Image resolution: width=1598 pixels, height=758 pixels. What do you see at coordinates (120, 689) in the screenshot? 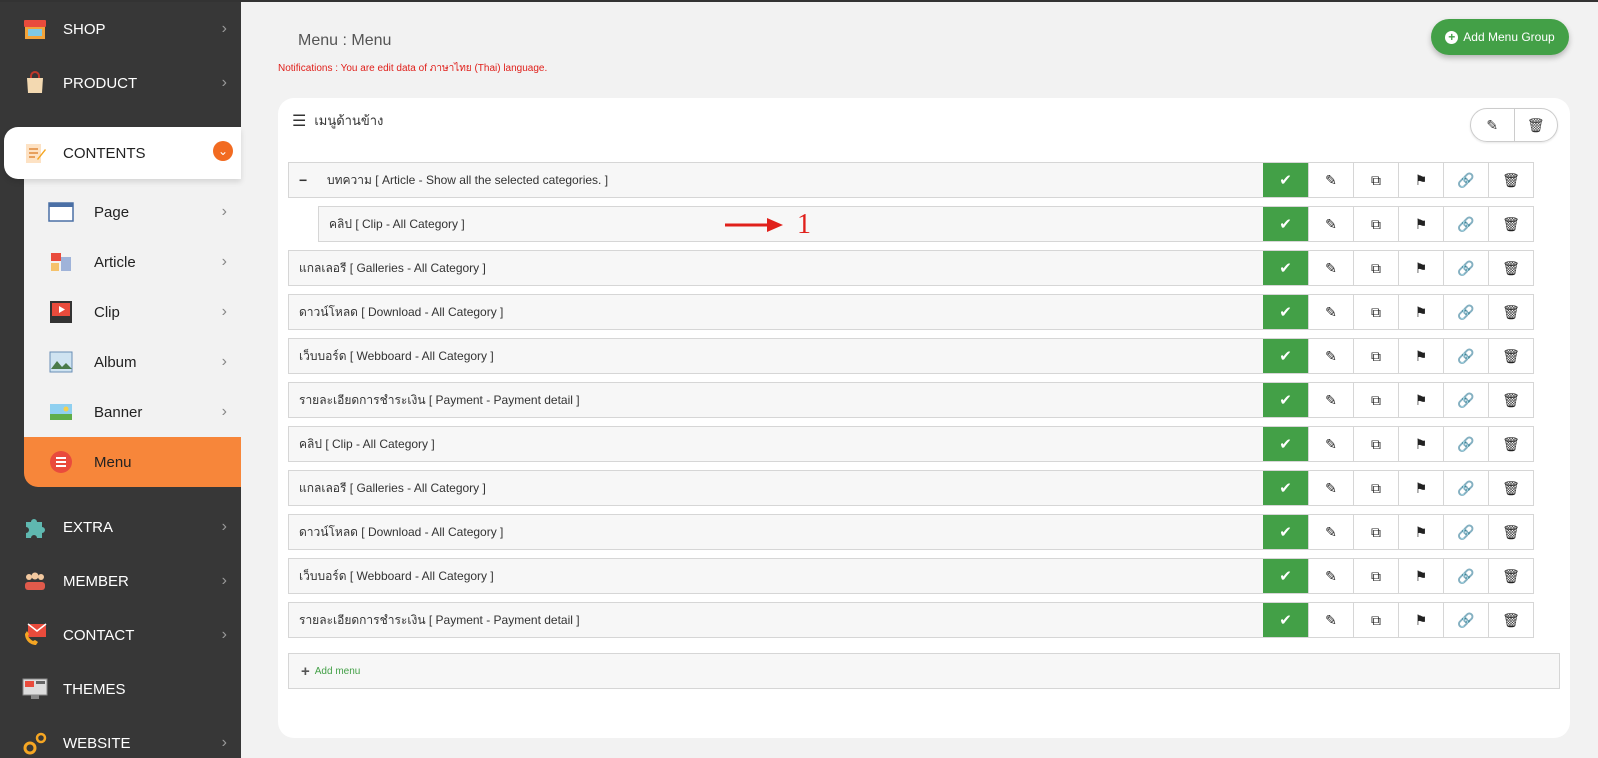
I see `sidebar-item-themes: THEMES` at bounding box center [120, 689].